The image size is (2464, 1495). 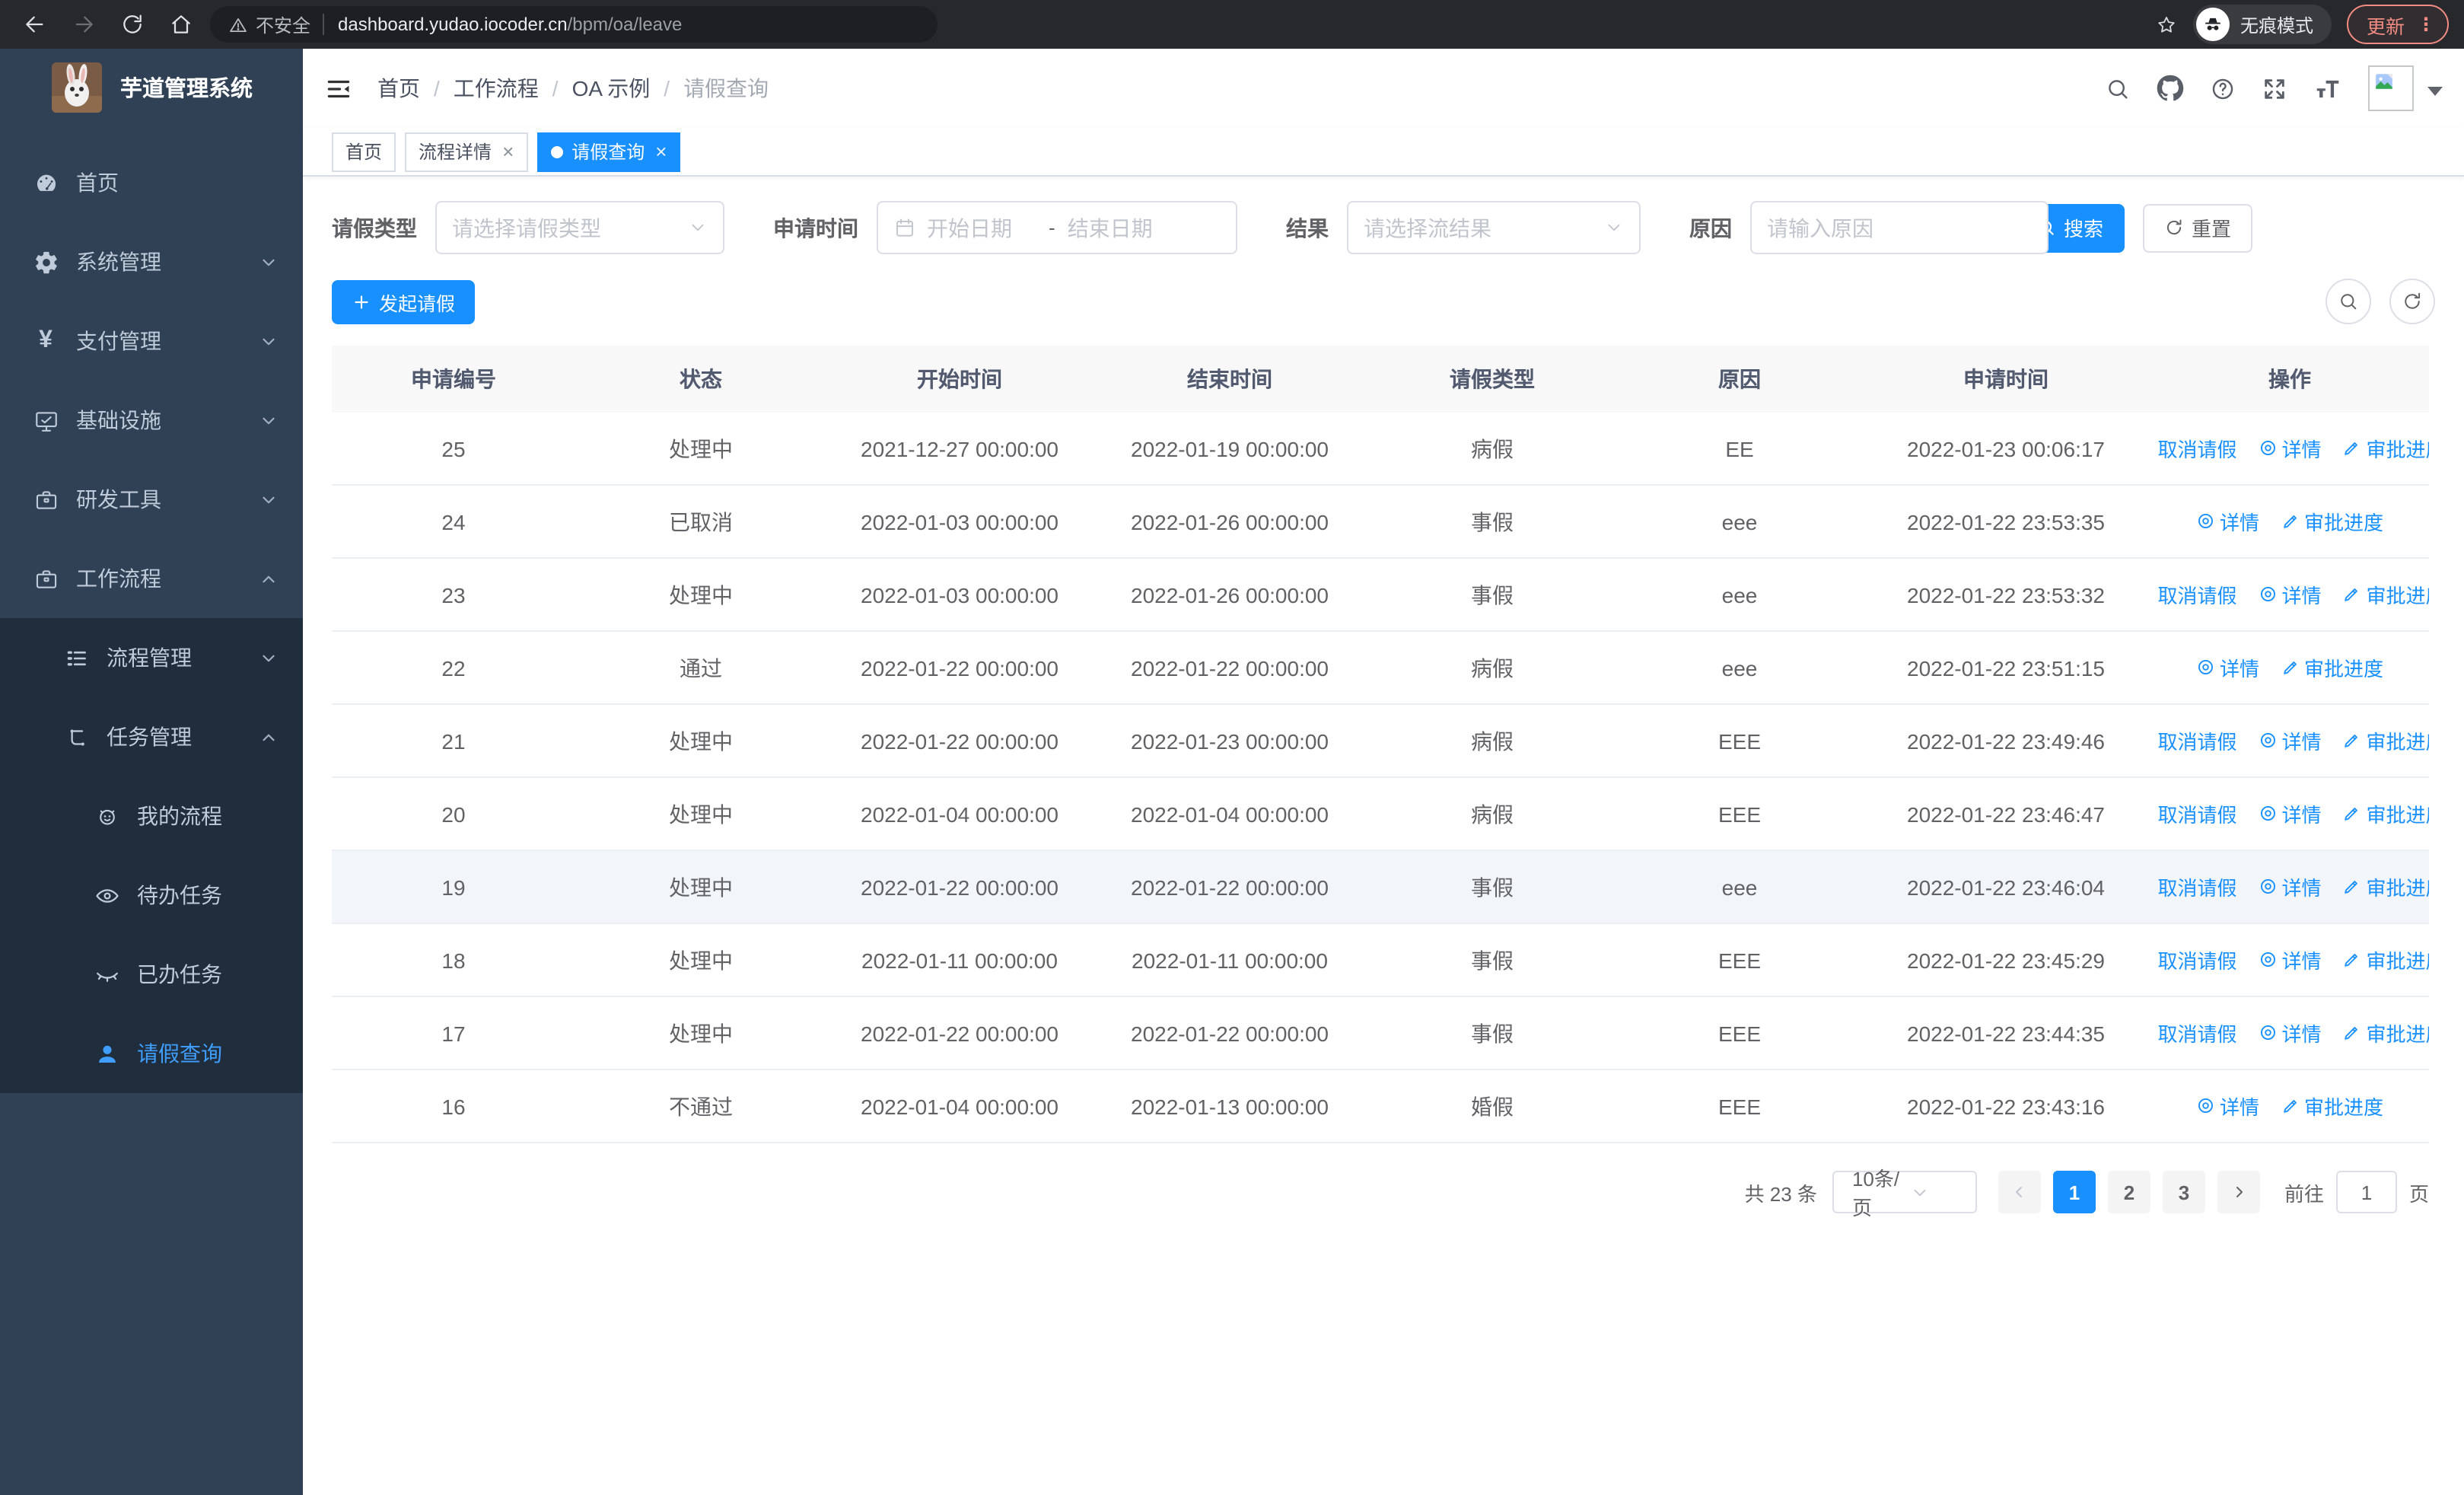 I want to click on chevron-down-icon, so click(x=269, y=420).